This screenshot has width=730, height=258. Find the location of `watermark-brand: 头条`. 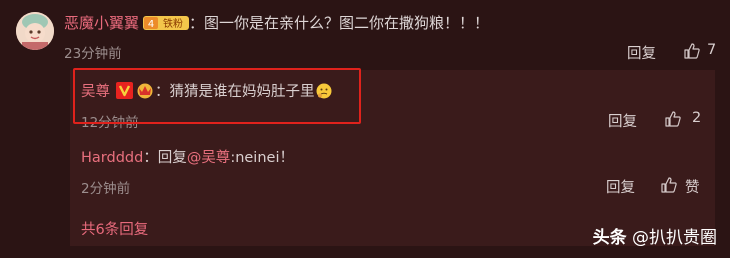

watermark-brand: 头条 is located at coordinates (609, 238).